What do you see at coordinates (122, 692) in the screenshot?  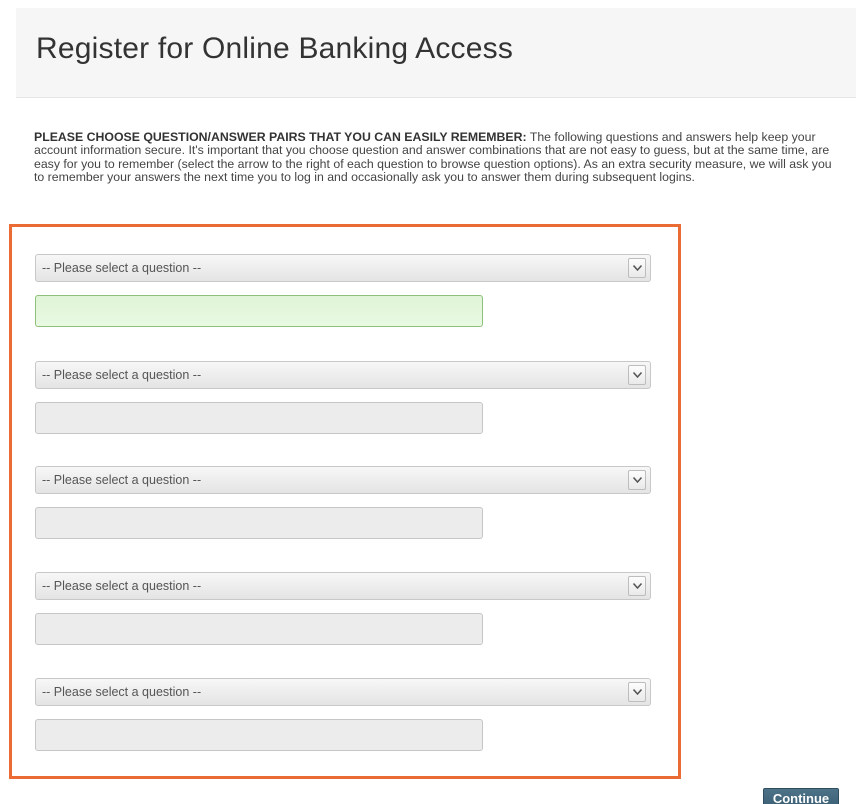 I see `question-select-5-value: -- Please select a question --` at bounding box center [122, 692].